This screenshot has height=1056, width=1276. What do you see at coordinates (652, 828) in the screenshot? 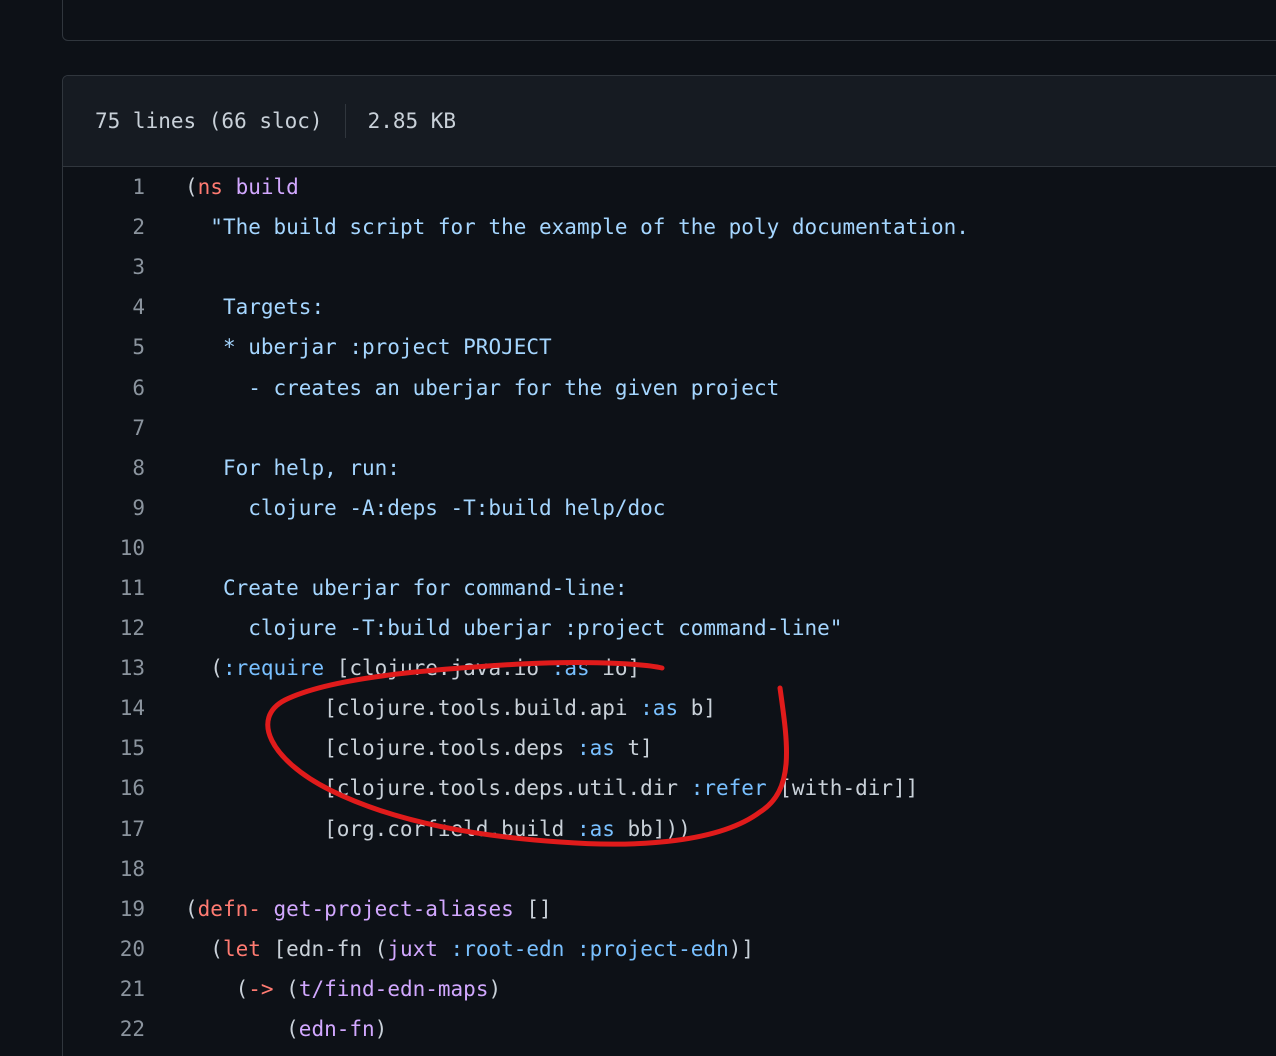
I see `code-token: bb]))` at bounding box center [652, 828].